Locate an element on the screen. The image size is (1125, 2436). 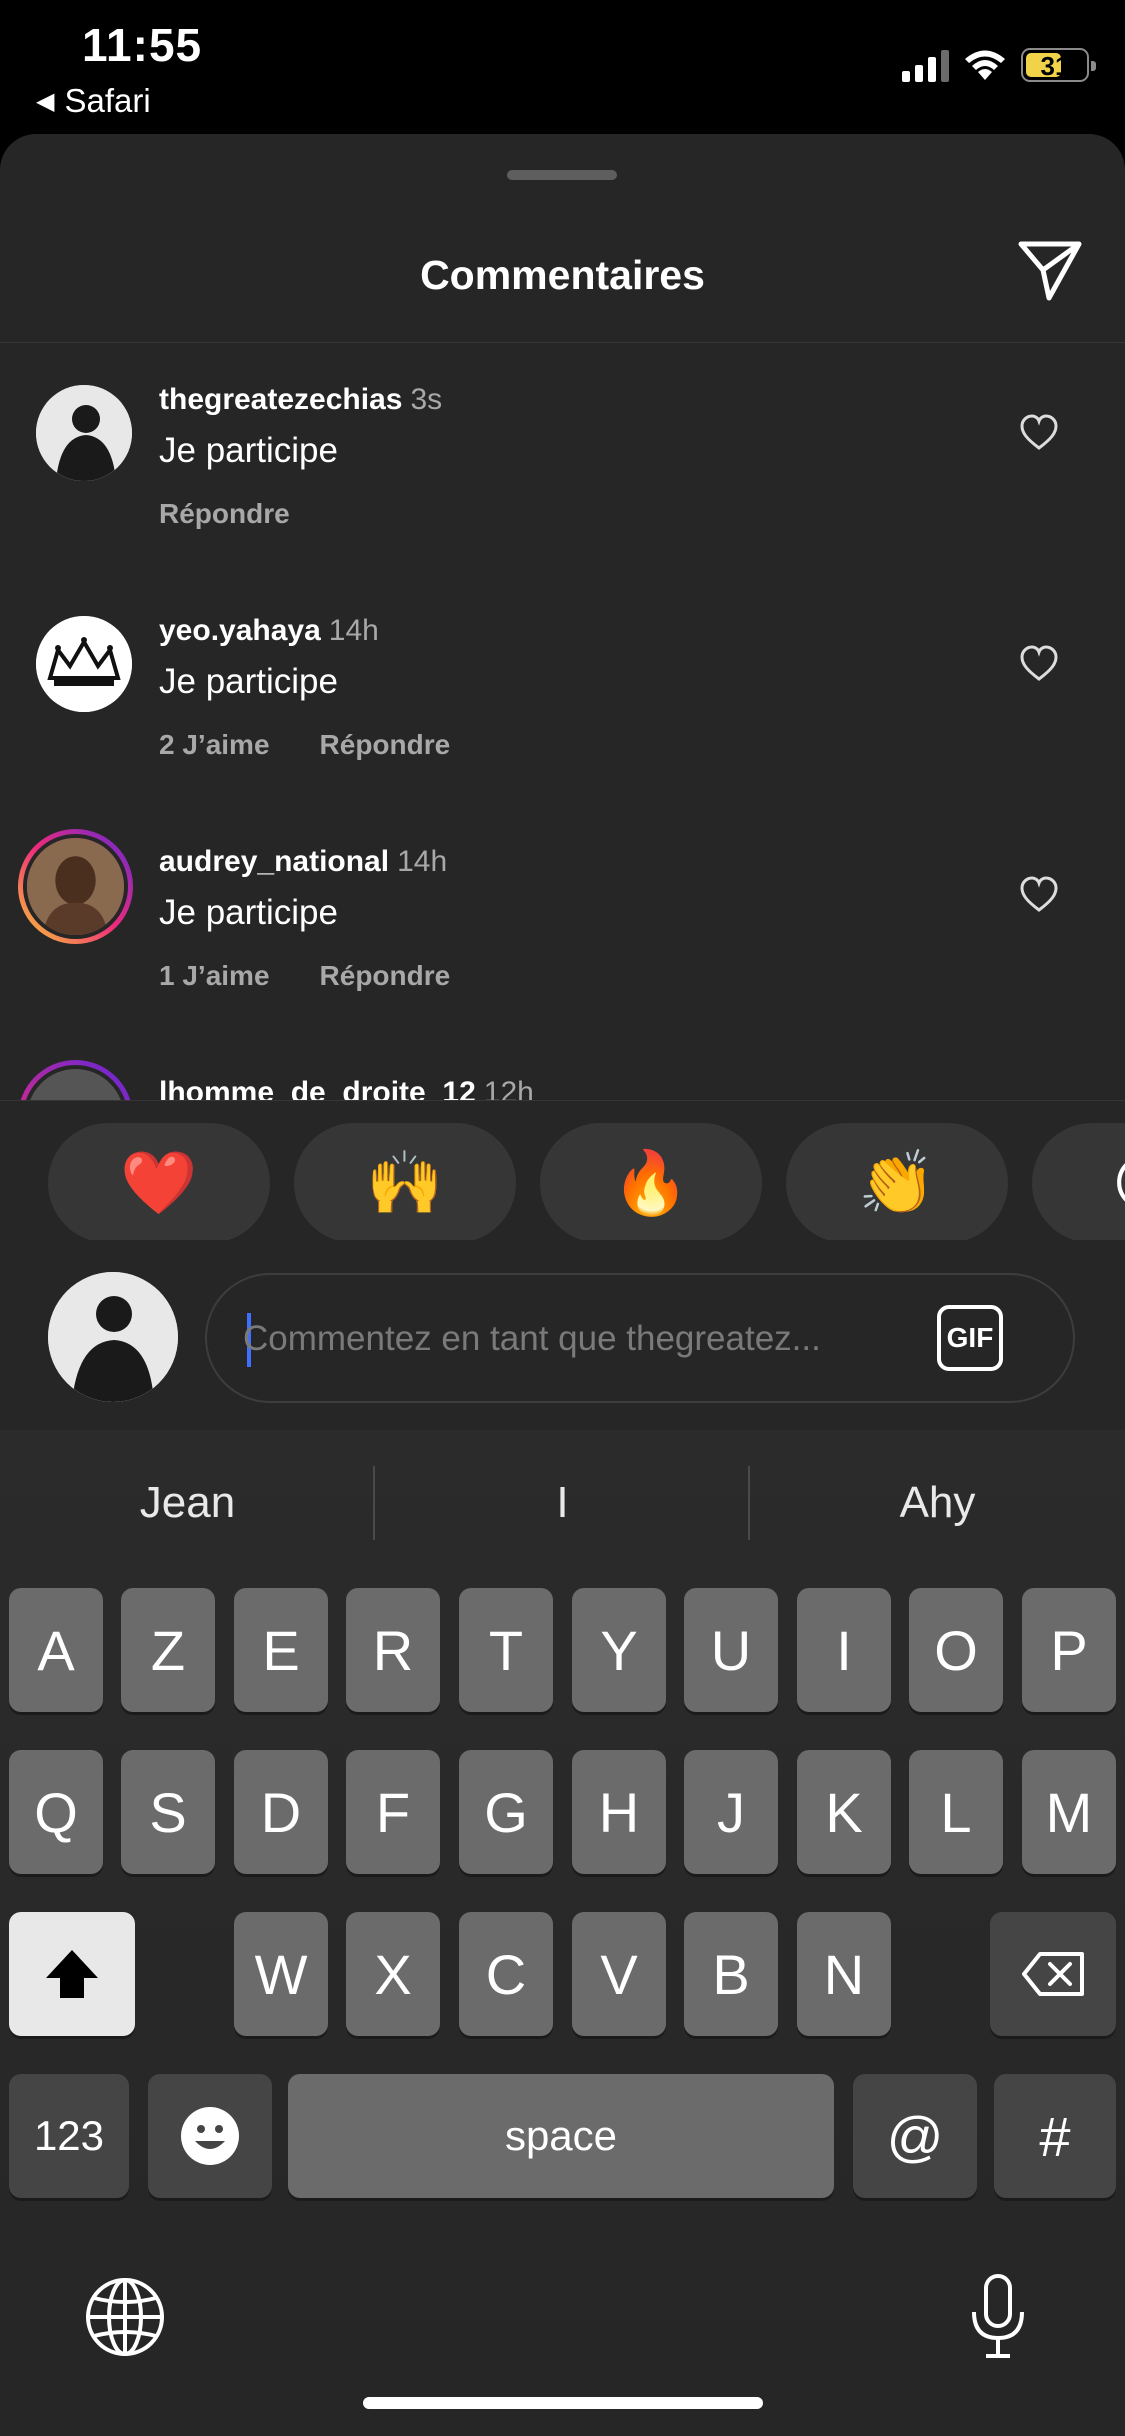
hash-key: # is located at coordinates (1055, 2136).